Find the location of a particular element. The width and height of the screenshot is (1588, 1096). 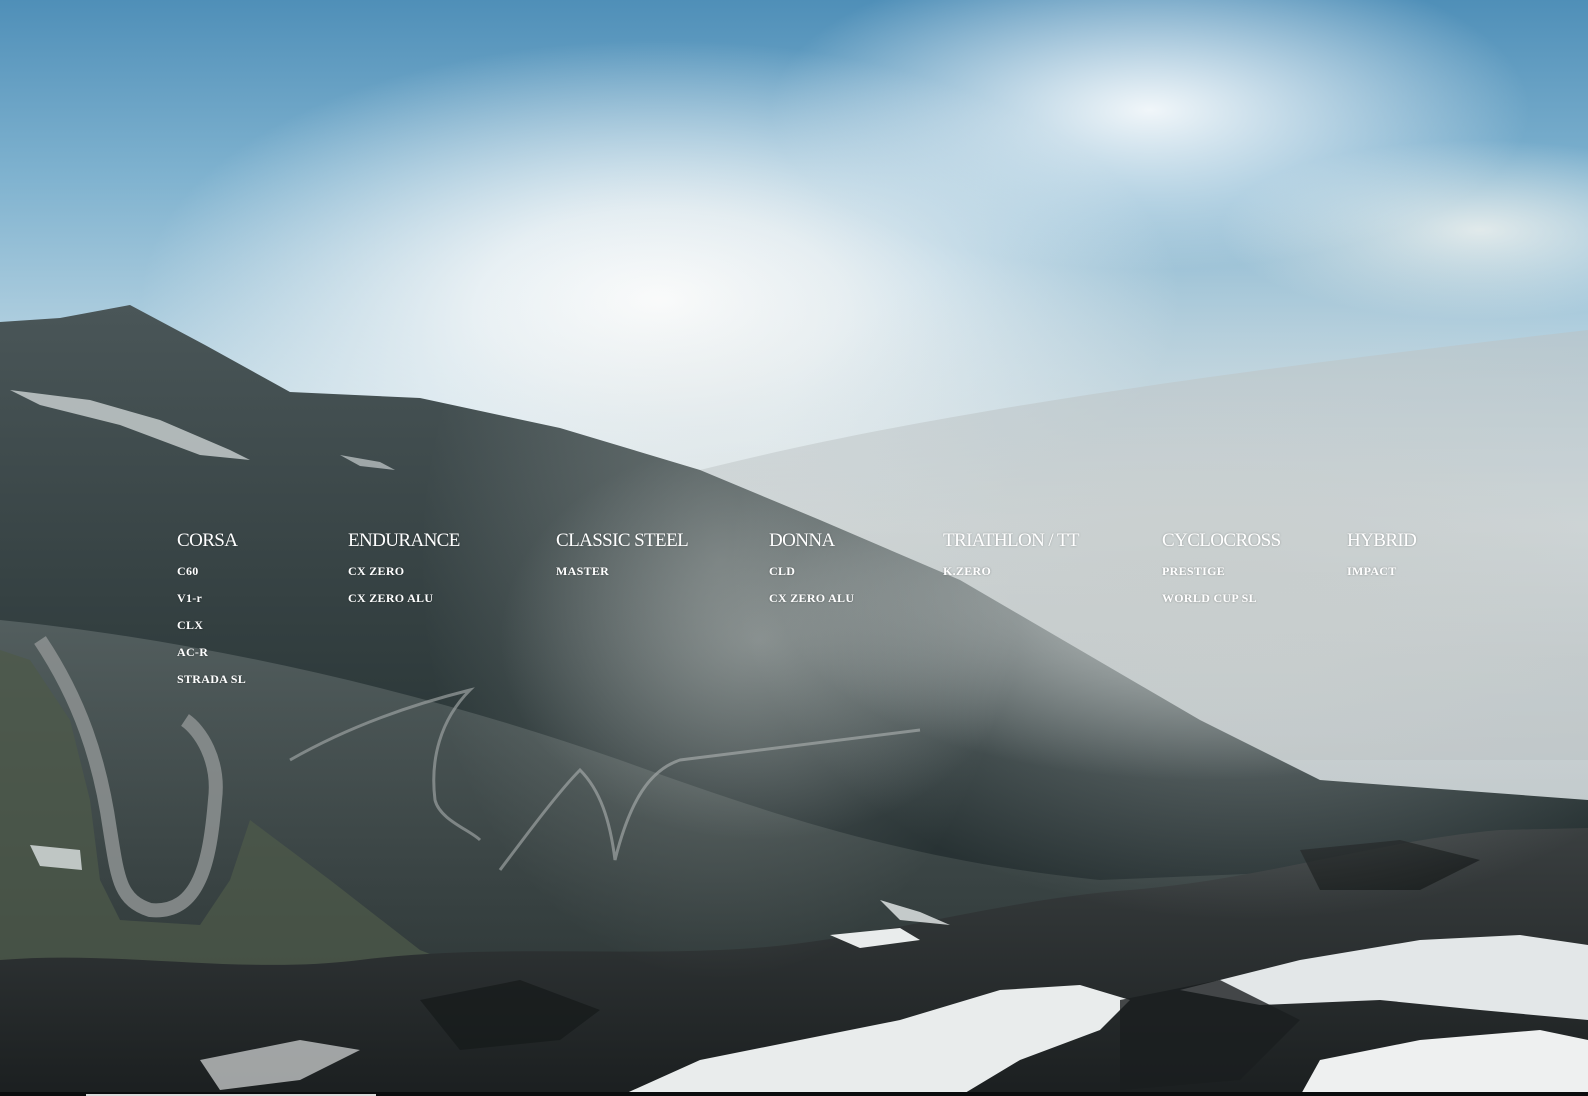

model-link-donna-cx-zero-alu: CX ZERO ALU is located at coordinates (811, 598).